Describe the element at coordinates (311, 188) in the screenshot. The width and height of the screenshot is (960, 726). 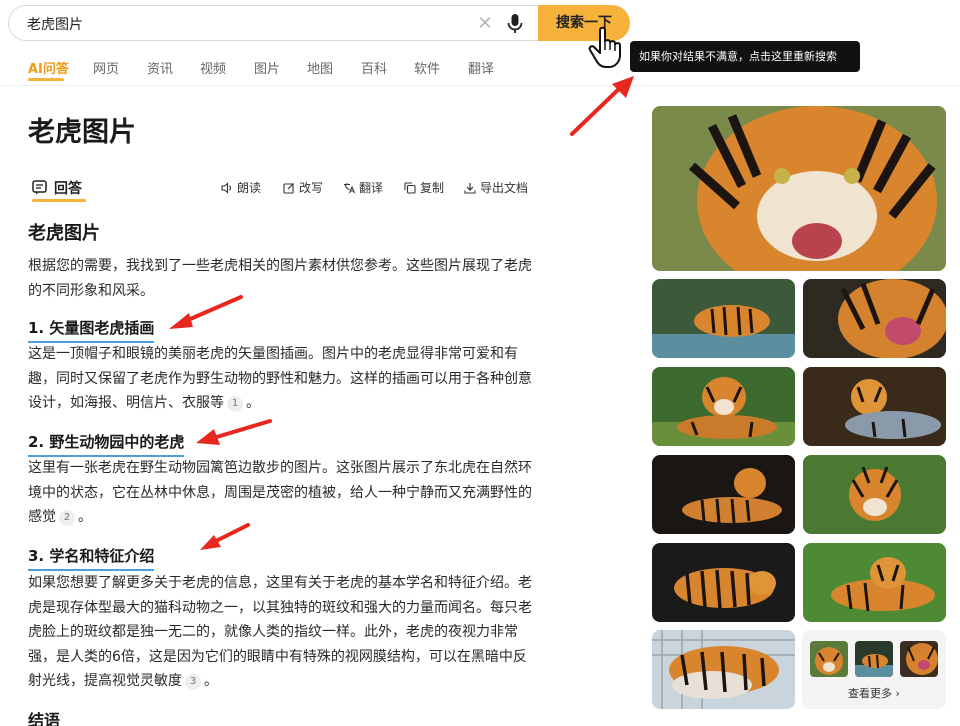
I see `rewrite-label: 改写` at that location.